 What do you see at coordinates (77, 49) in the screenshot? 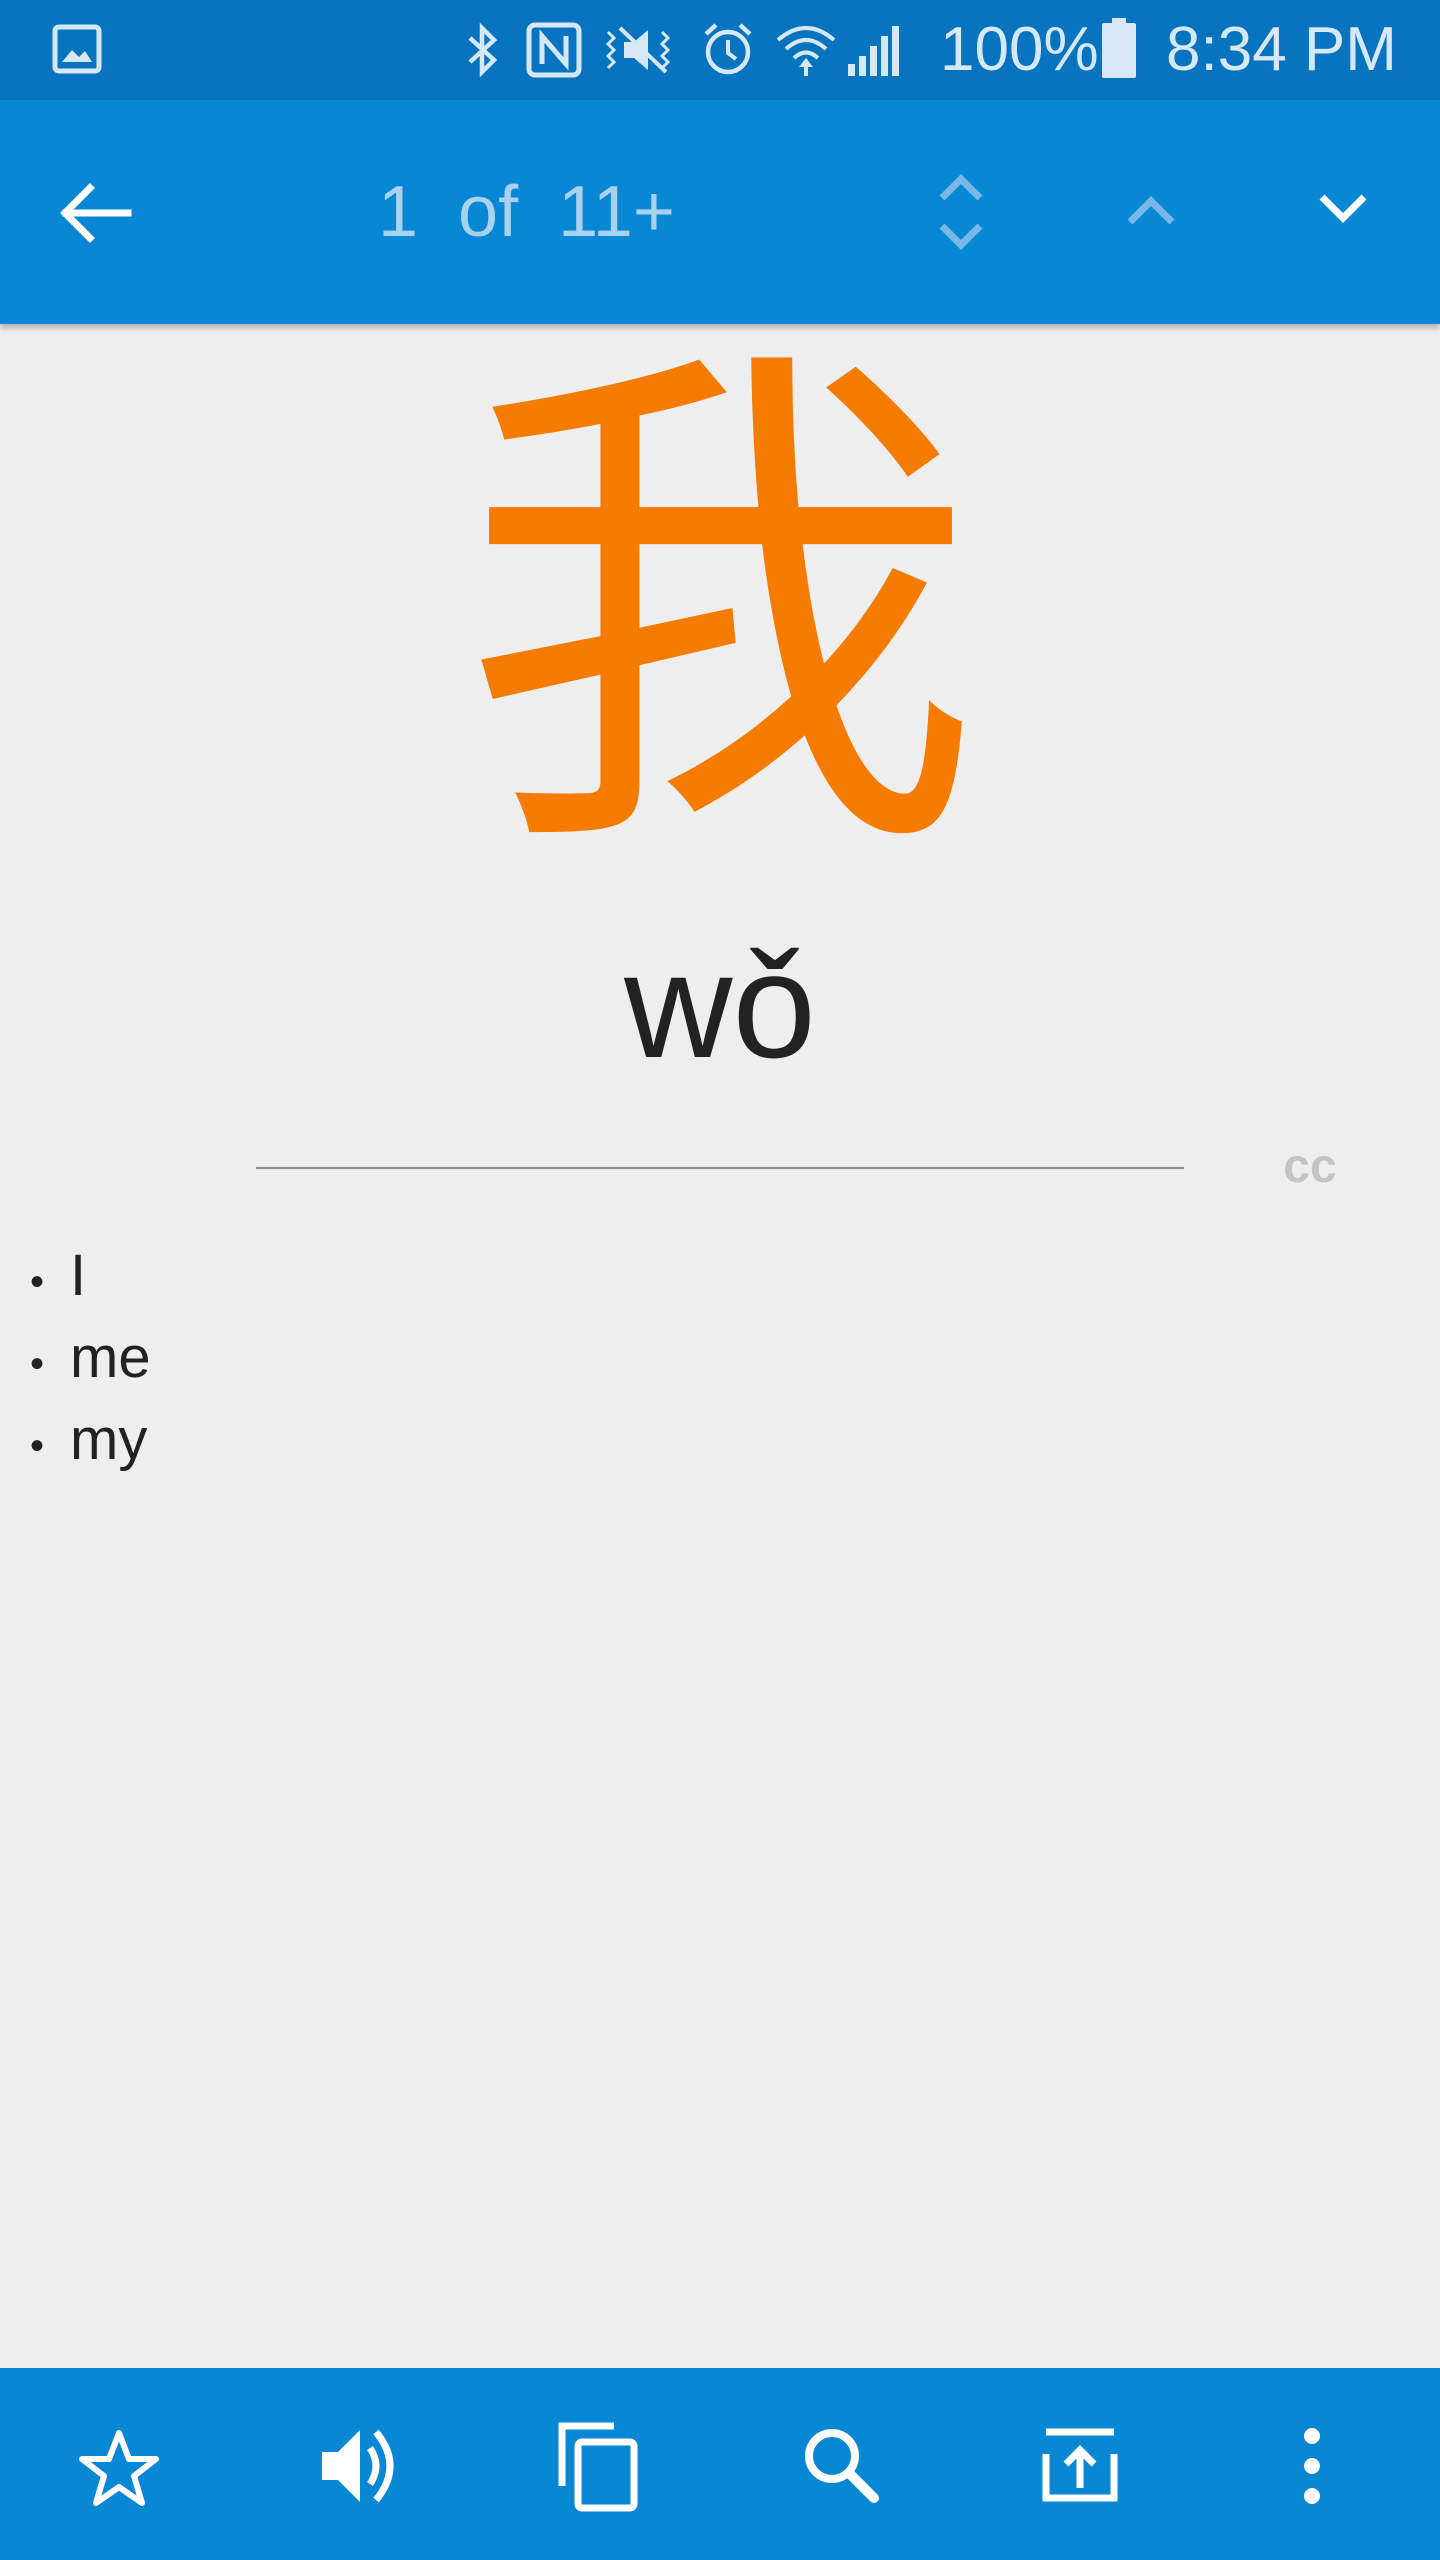
I see `gallery-notification-icon` at bounding box center [77, 49].